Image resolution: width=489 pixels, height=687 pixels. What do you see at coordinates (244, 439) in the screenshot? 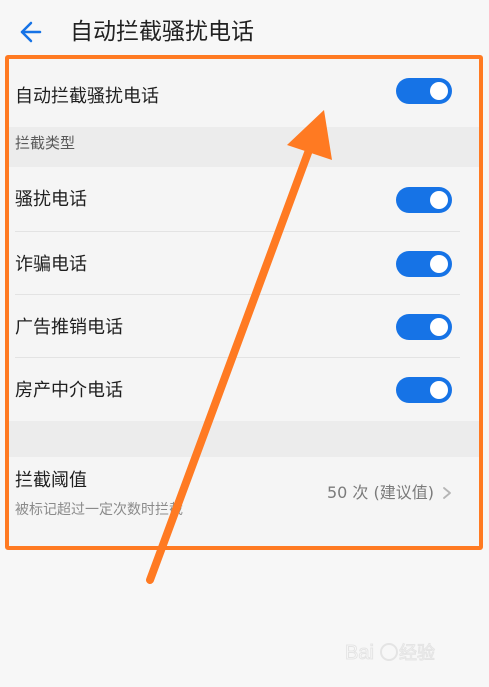
I see `section-spacer` at bounding box center [244, 439].